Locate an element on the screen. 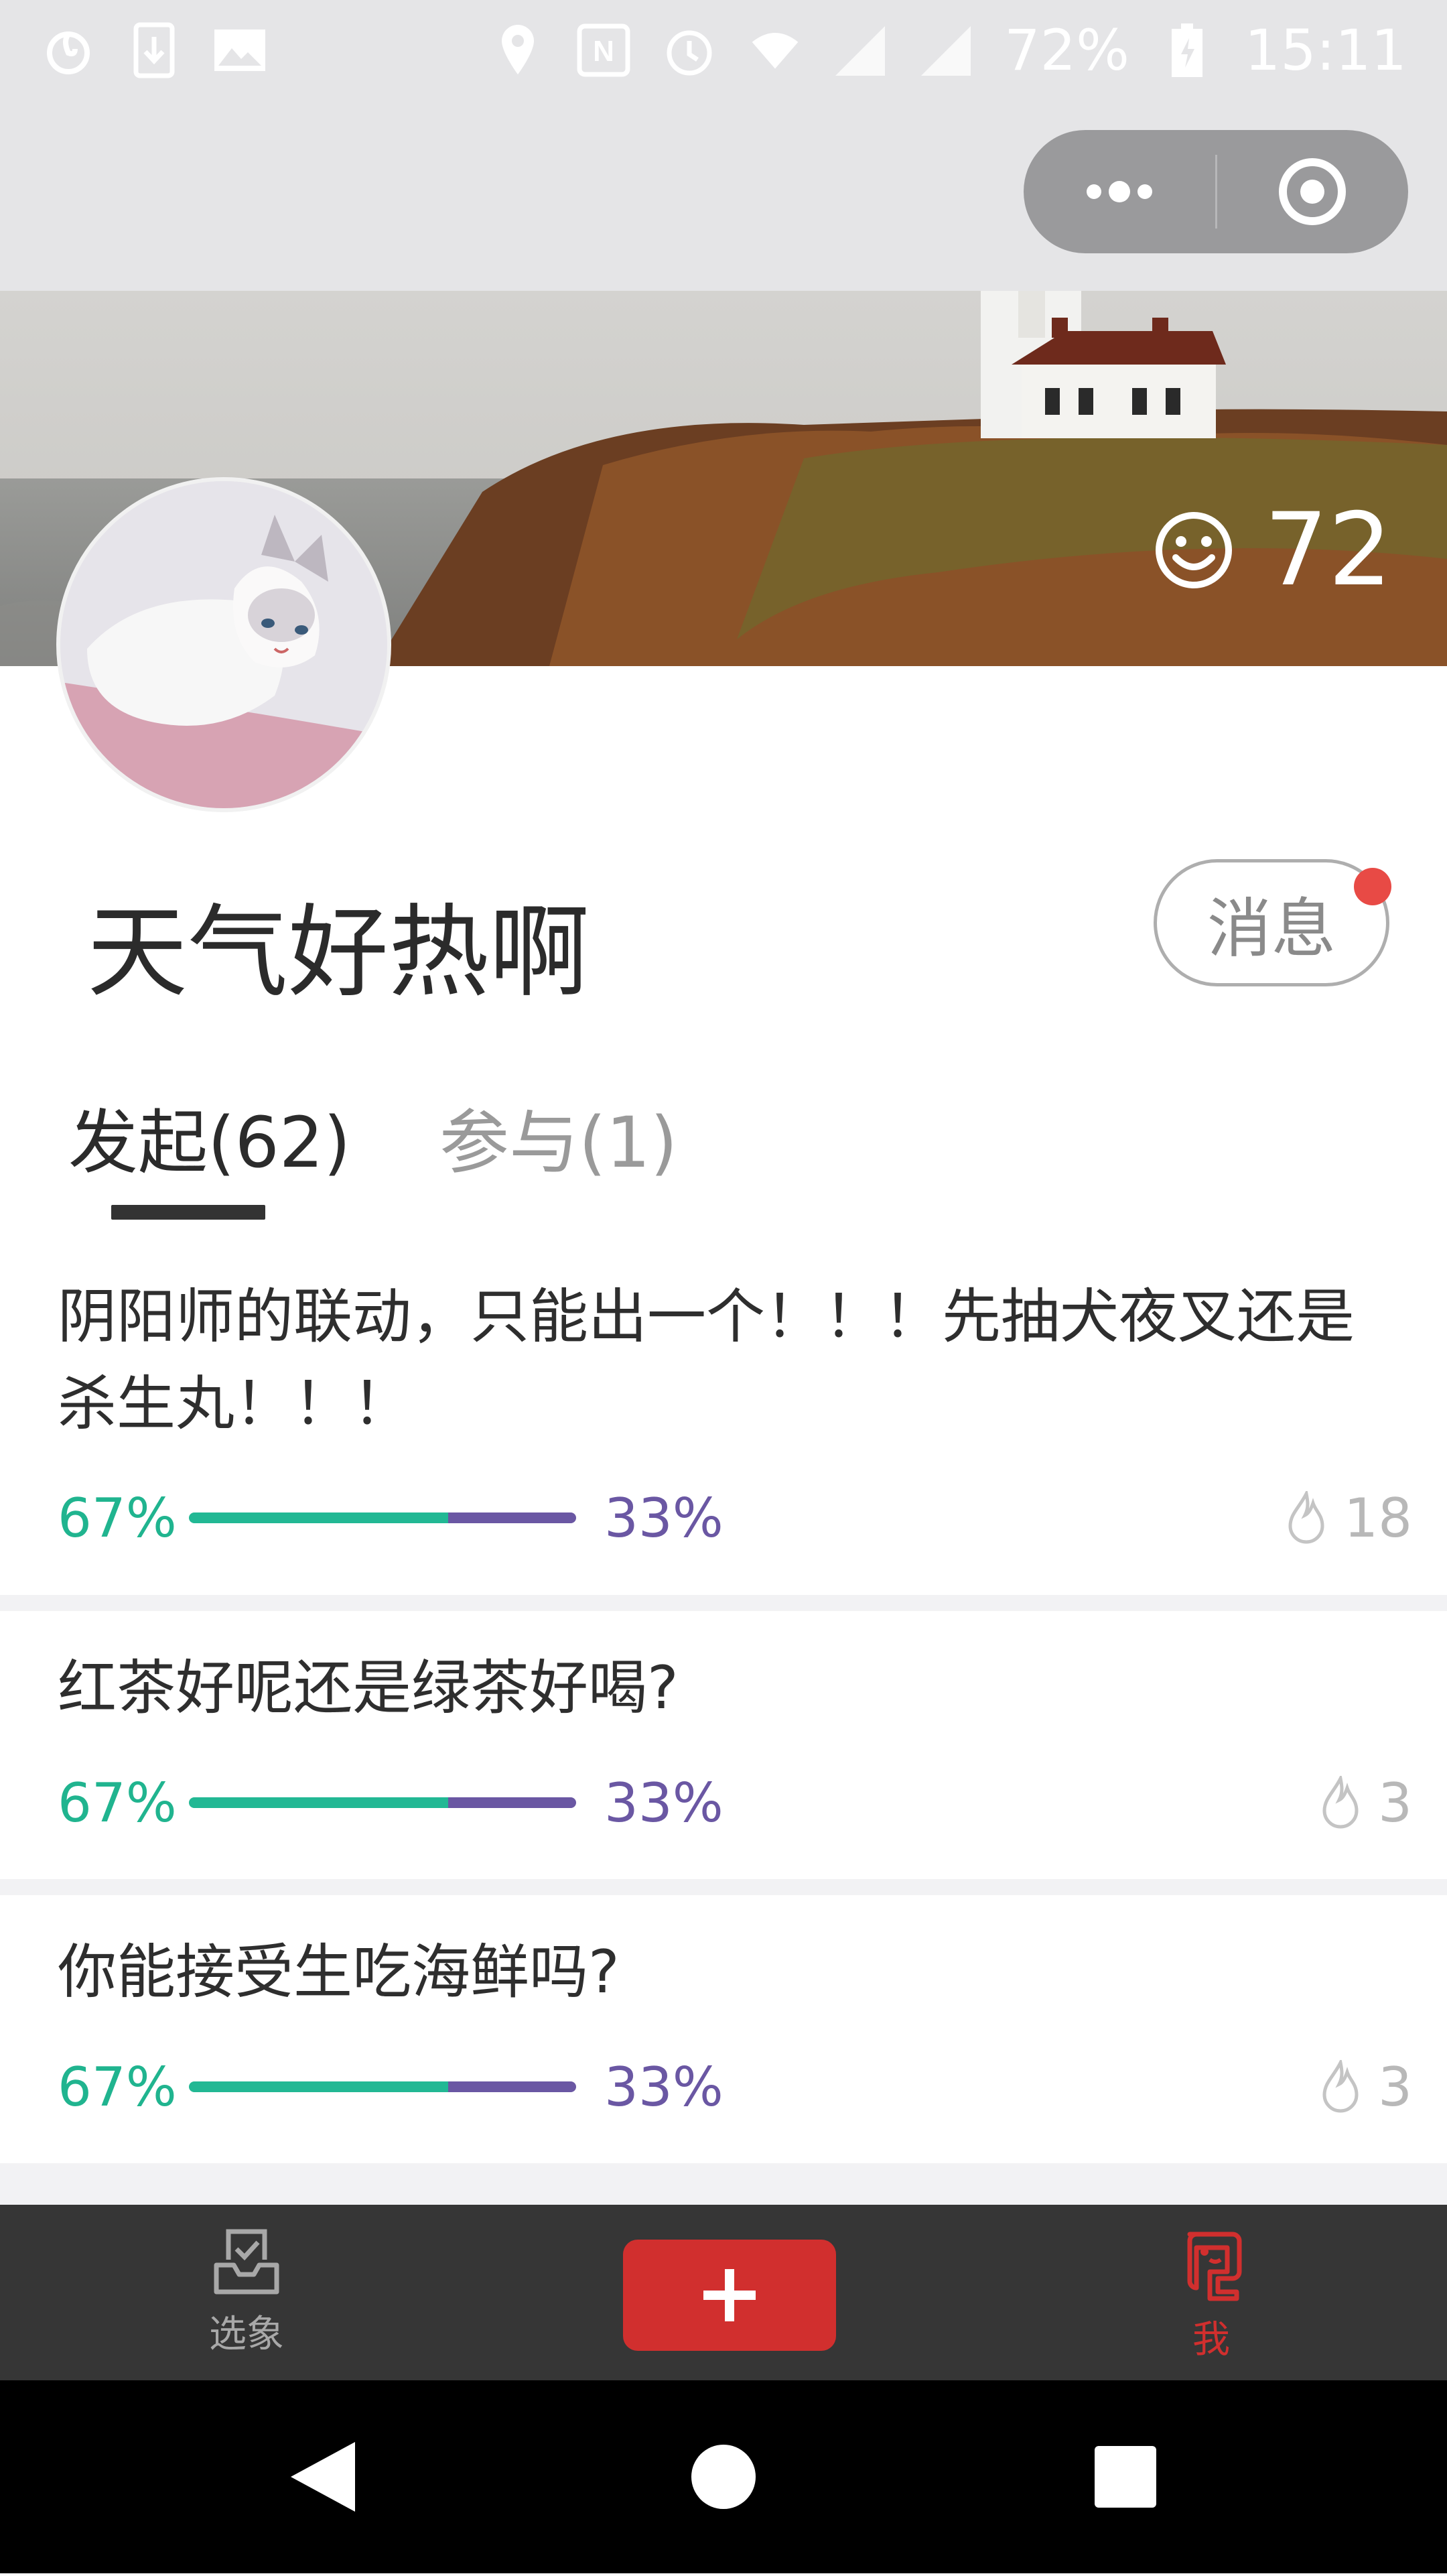 This screenshot has height=2576, width=1447. close-button is located at coordinates (1313, 191).